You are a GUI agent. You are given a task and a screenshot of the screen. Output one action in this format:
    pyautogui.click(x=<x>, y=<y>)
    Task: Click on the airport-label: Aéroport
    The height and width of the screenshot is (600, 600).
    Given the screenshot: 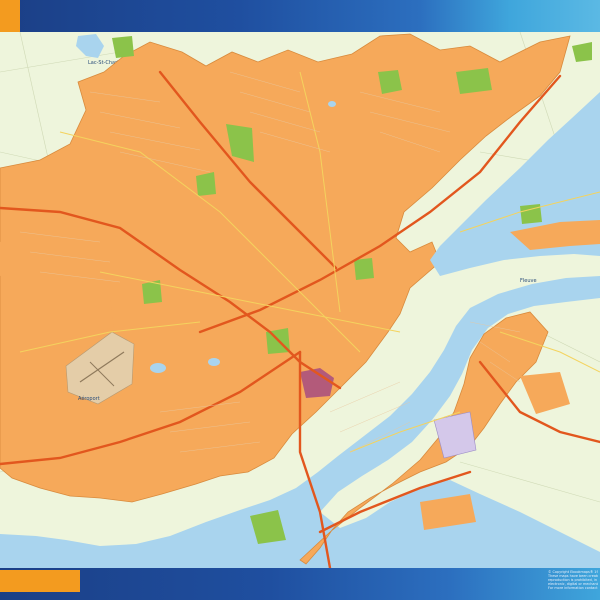 What is the action you would take?
    pyautogui.click(x=89, y=398)
    